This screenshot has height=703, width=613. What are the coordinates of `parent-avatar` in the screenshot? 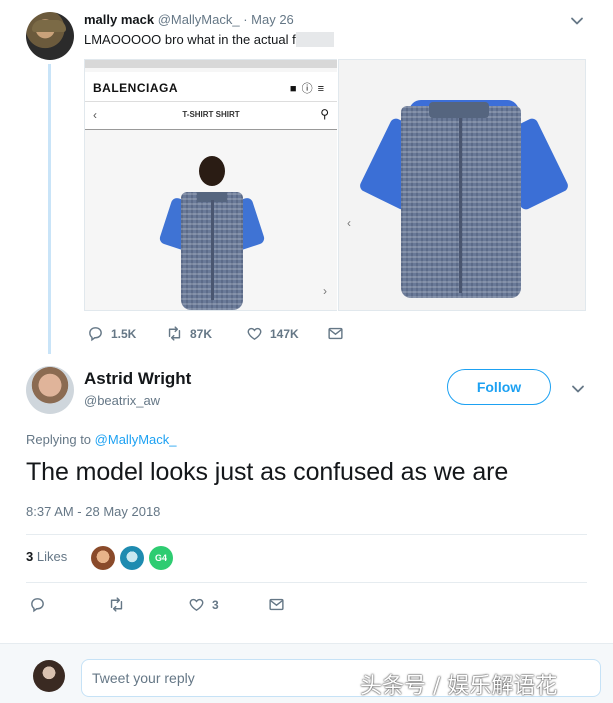 It's located at (50, 36).